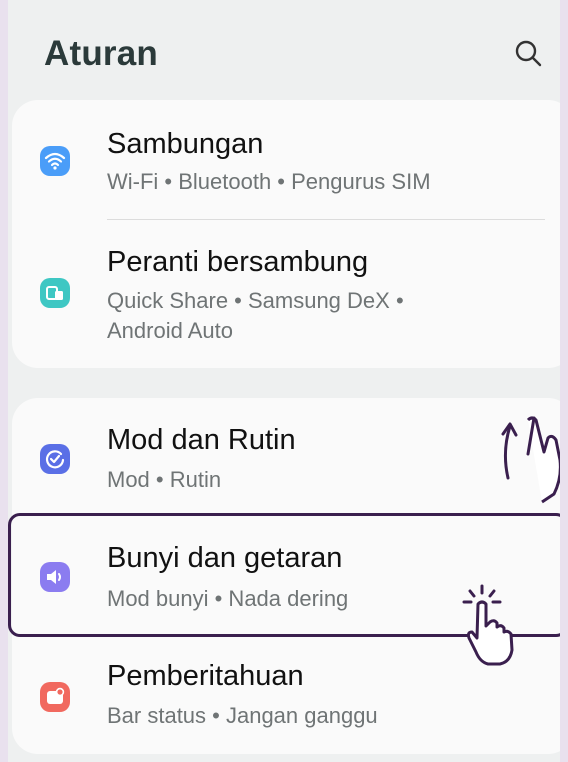 This screenshot has height=762, width=568. I want to click on item-subtitle: Bar status • Jangan ganggu, so click(242, 715).